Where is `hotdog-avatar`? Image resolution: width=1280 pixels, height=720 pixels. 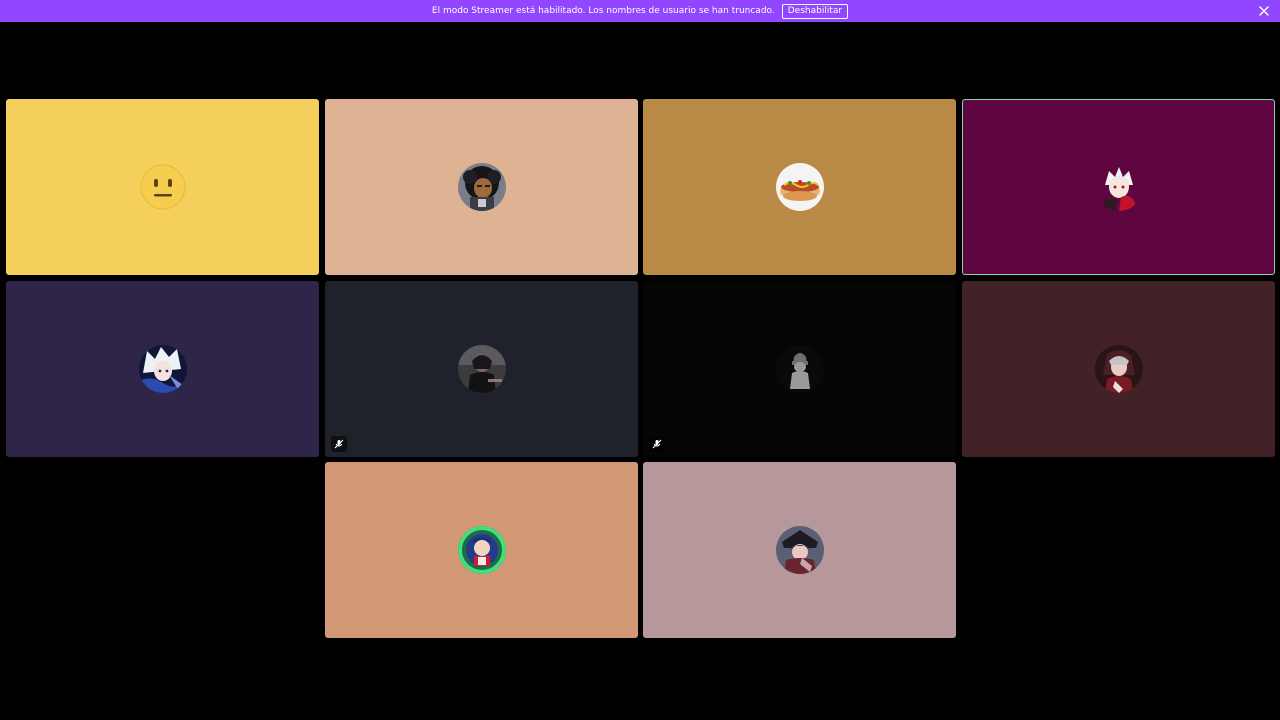
hotdog-avatar is located at coordinates (799, 187).